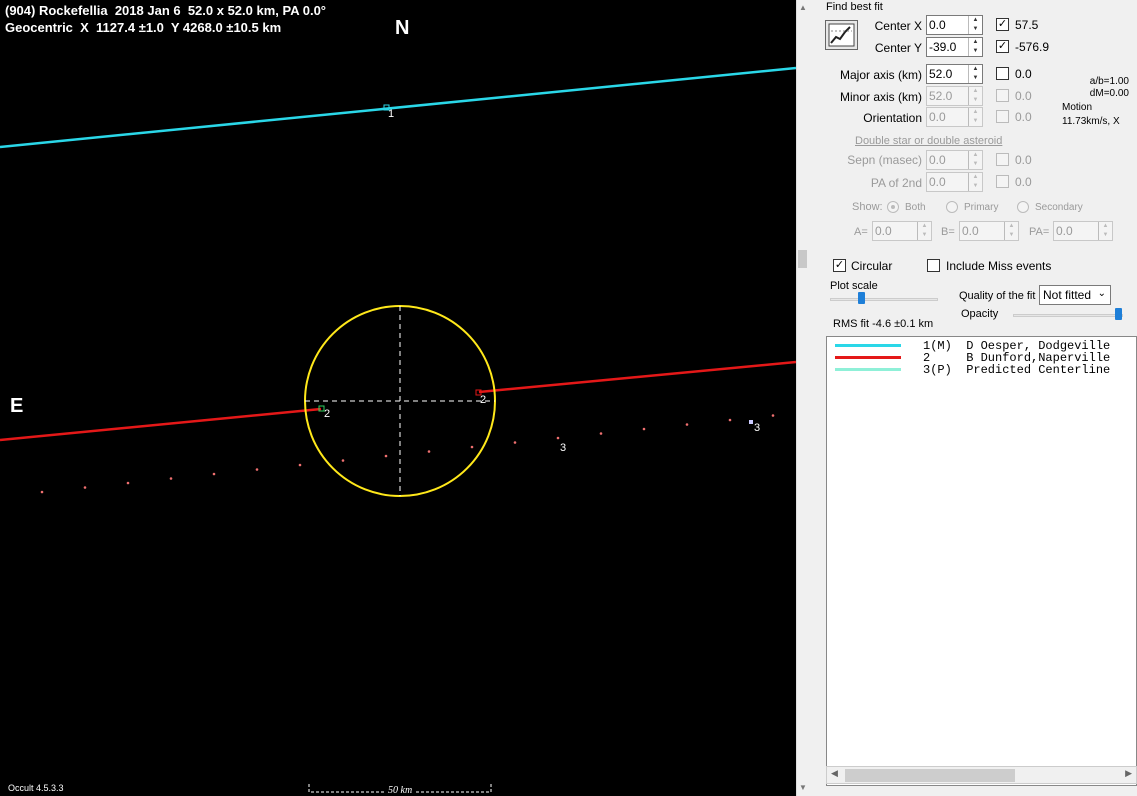 Image resolution: width=1137 pixels, height=796 pixels. I want to click on scroll-thumb, so click(802, 259).